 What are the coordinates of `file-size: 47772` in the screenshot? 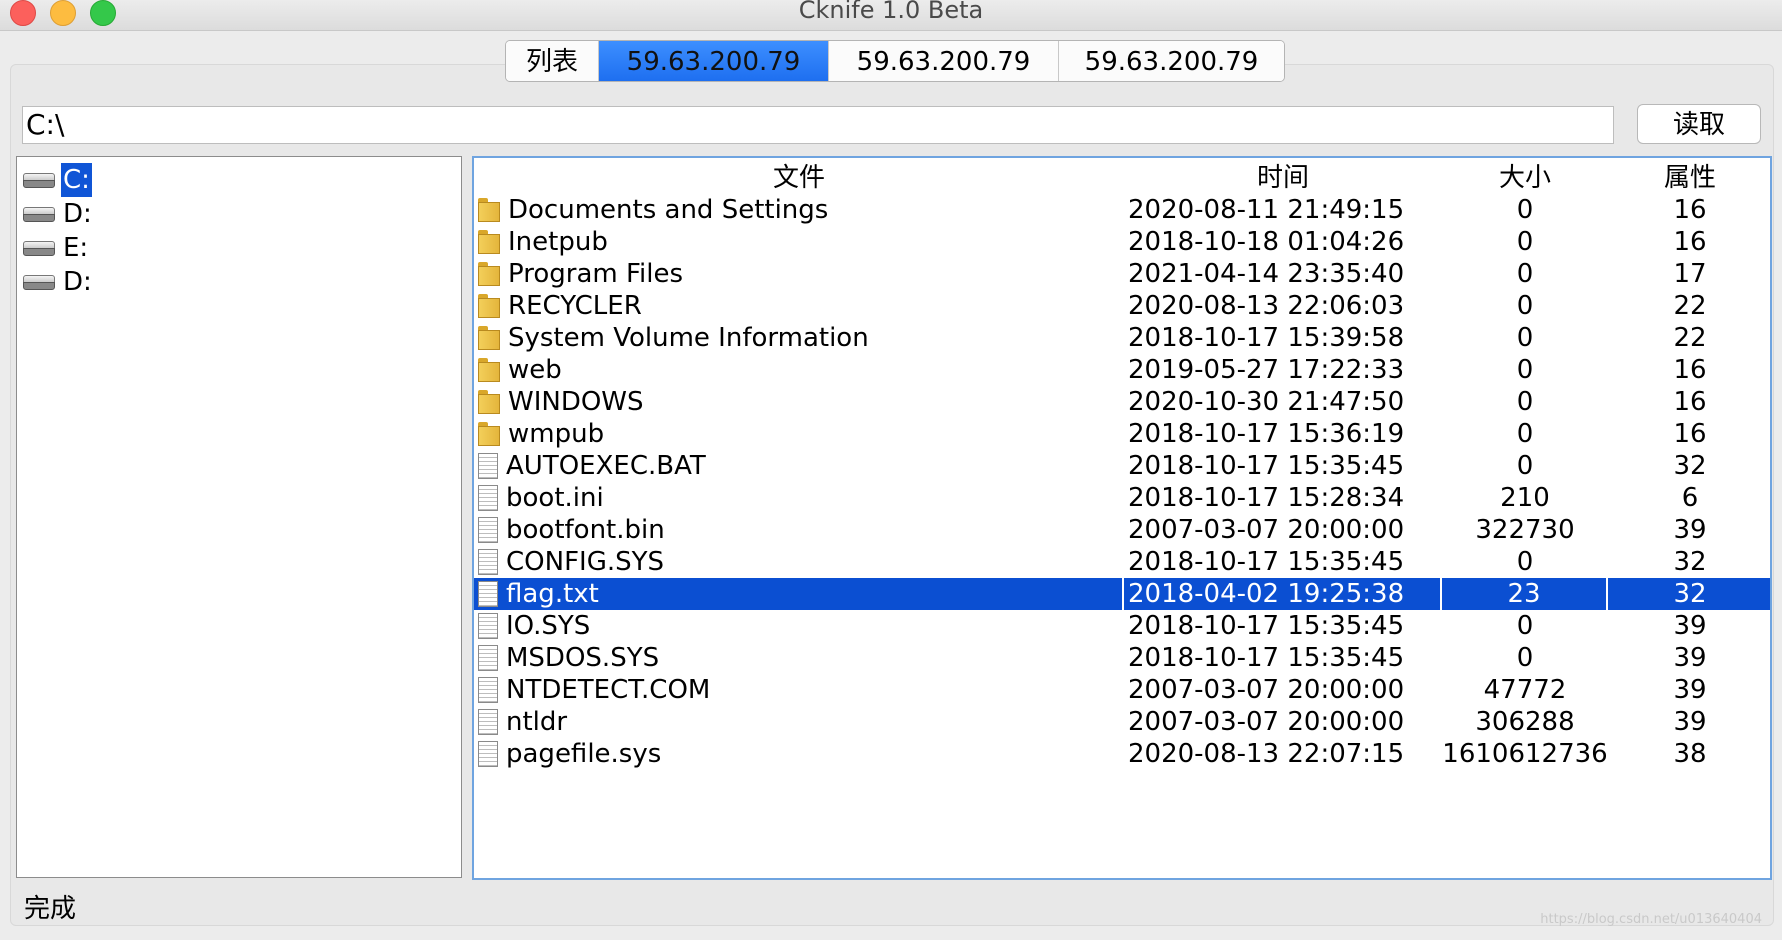 It's located at (1525, 690).